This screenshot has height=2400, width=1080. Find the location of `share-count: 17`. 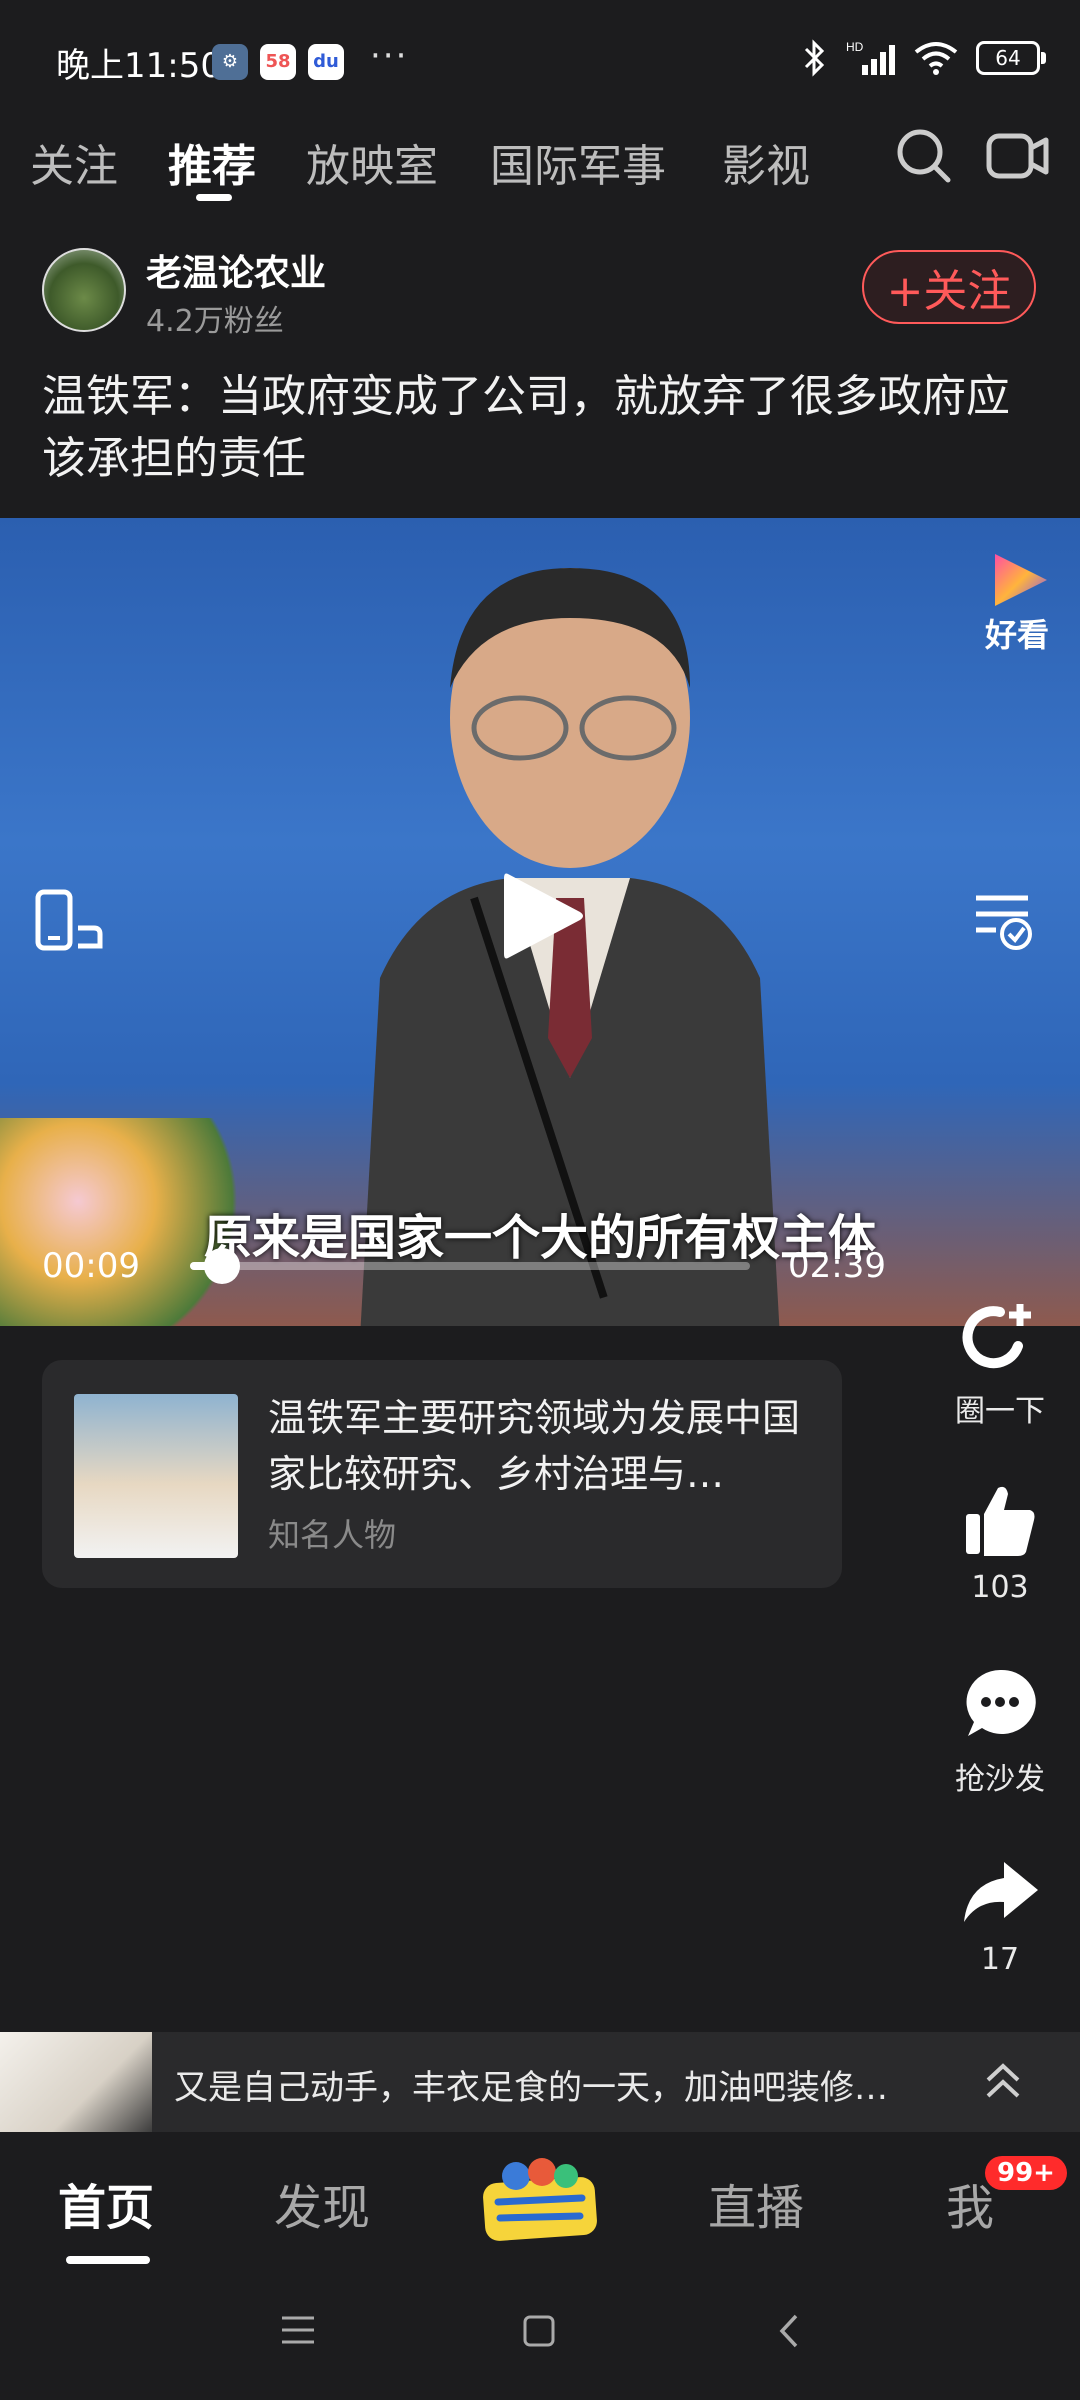

share-count: 17 is located at coordinates (1000, 1959).